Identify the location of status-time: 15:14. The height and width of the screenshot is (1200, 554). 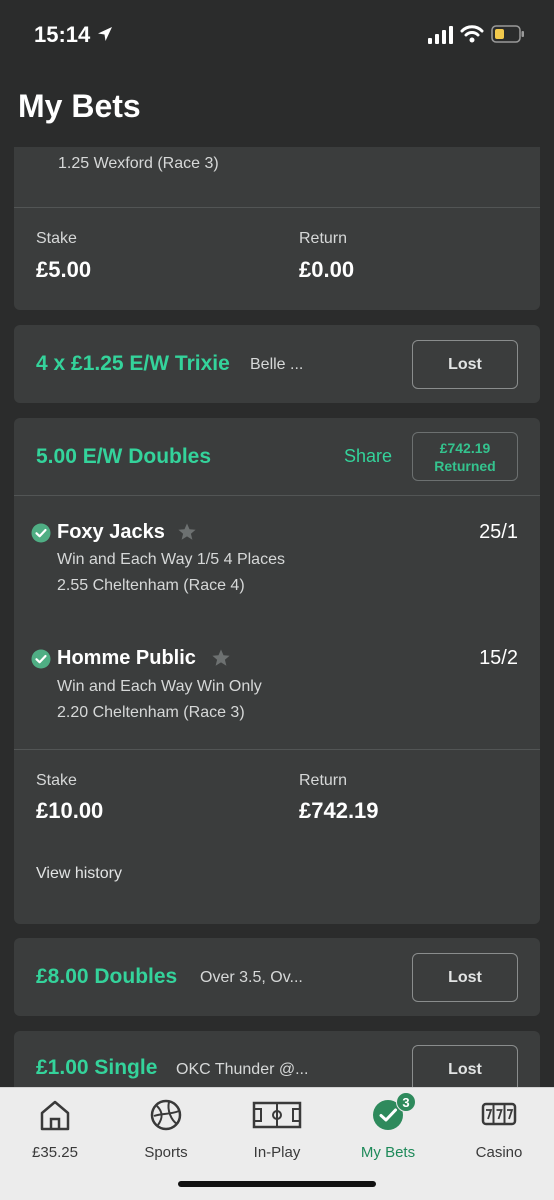
(62, 34).